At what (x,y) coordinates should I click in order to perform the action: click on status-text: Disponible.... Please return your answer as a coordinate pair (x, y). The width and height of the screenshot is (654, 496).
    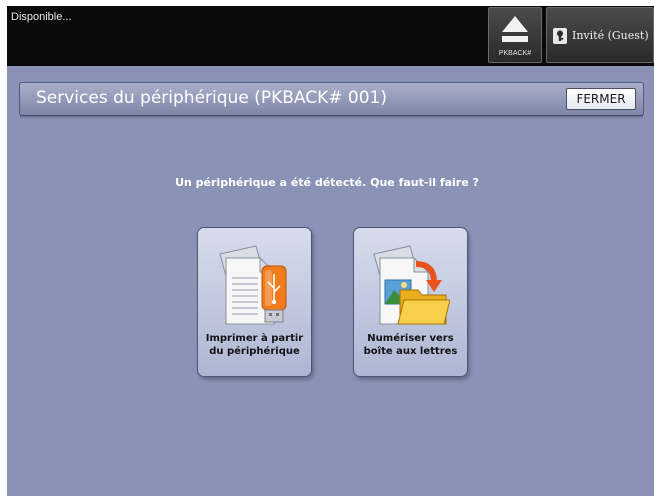
    Looking at the image, I should click on (41, 17).